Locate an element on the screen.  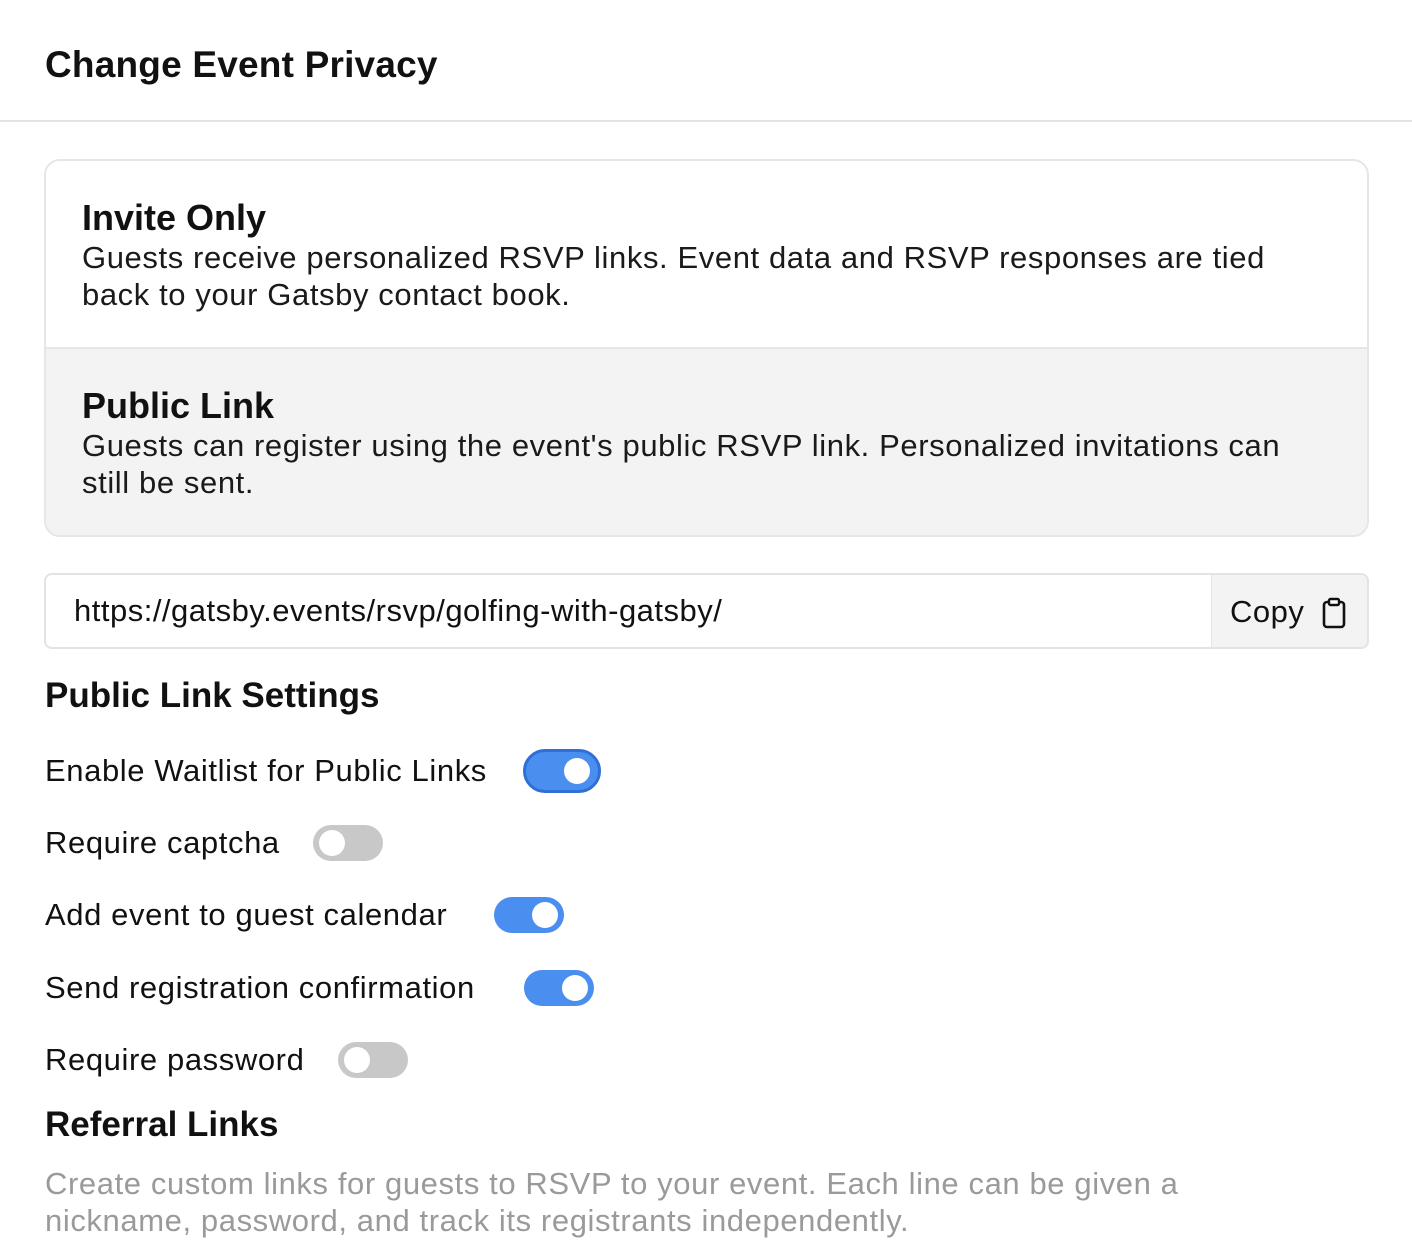
option-title: Public Link is located at coordinates (178, 405).